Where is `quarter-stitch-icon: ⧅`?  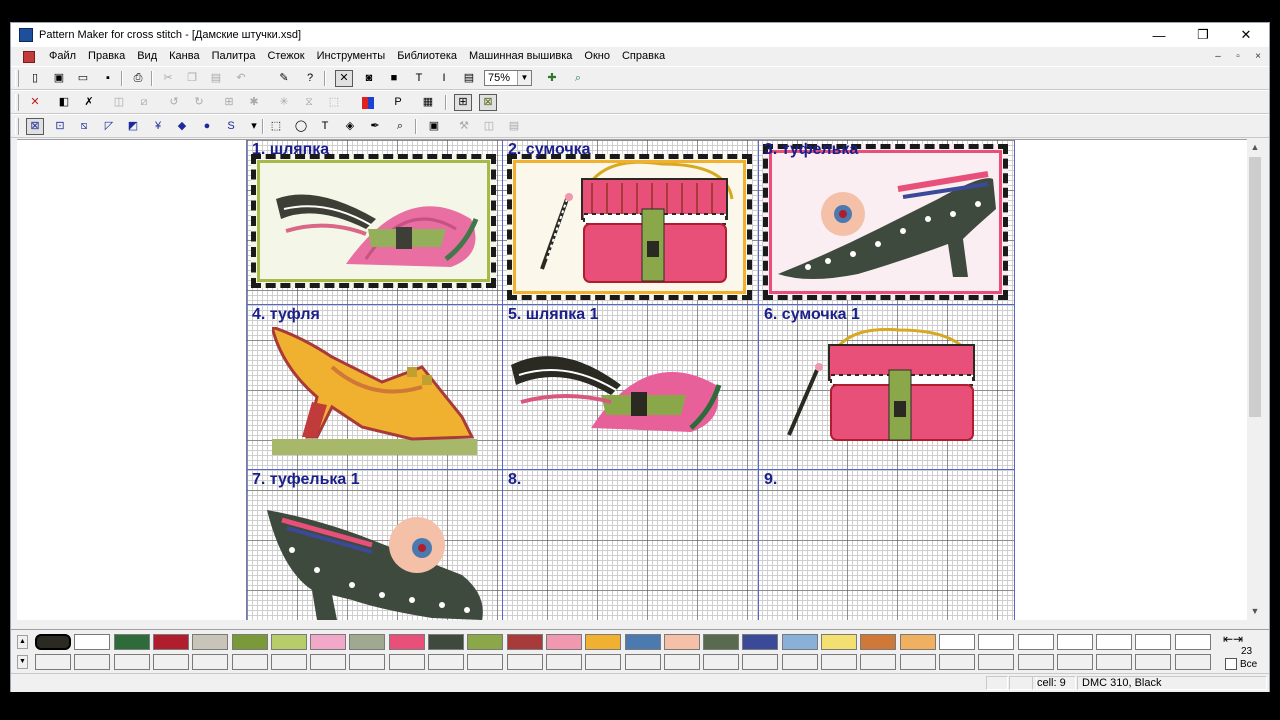 quarter-stitch-icon: ⧅ is located at coordinates (84, 126).